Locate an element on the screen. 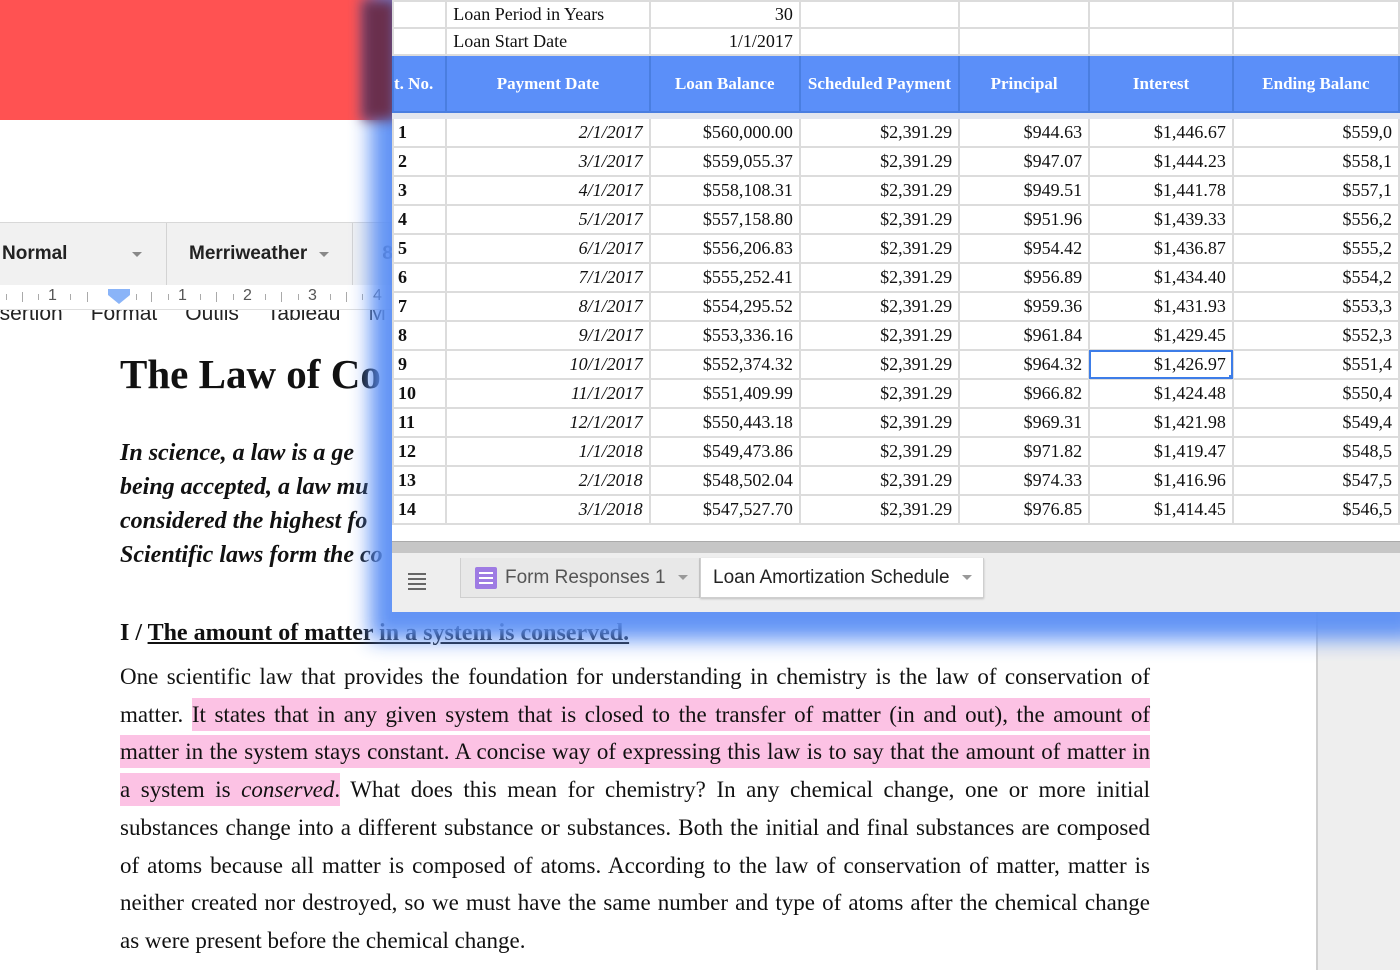 The width and height of the screenshot is (1400, 970). cell-payment-date: 9/1/2017 is located at coordinates (548, 335).